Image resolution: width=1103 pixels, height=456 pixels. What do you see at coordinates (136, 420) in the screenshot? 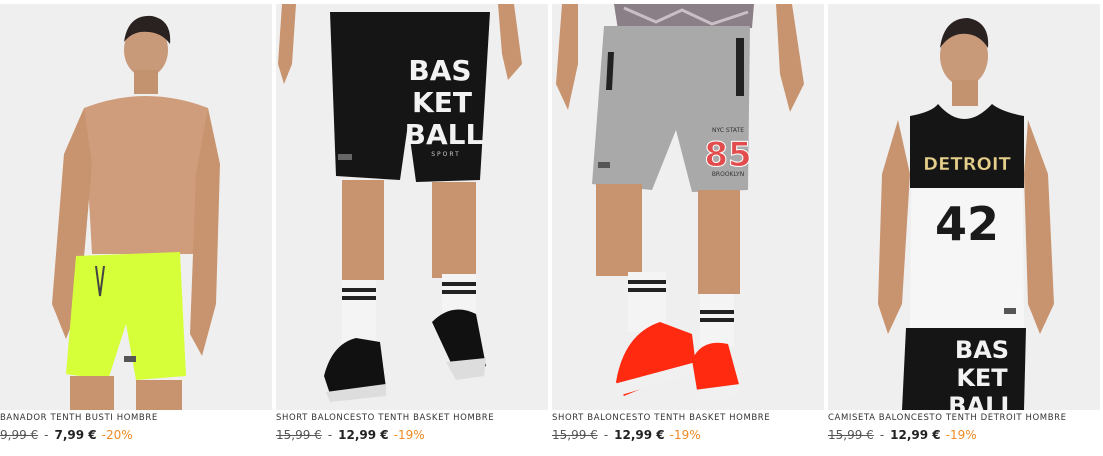
I see `product-title: BAÑADOR TENTH BUSTI HOMBRE` at bounding box center [136, 420].